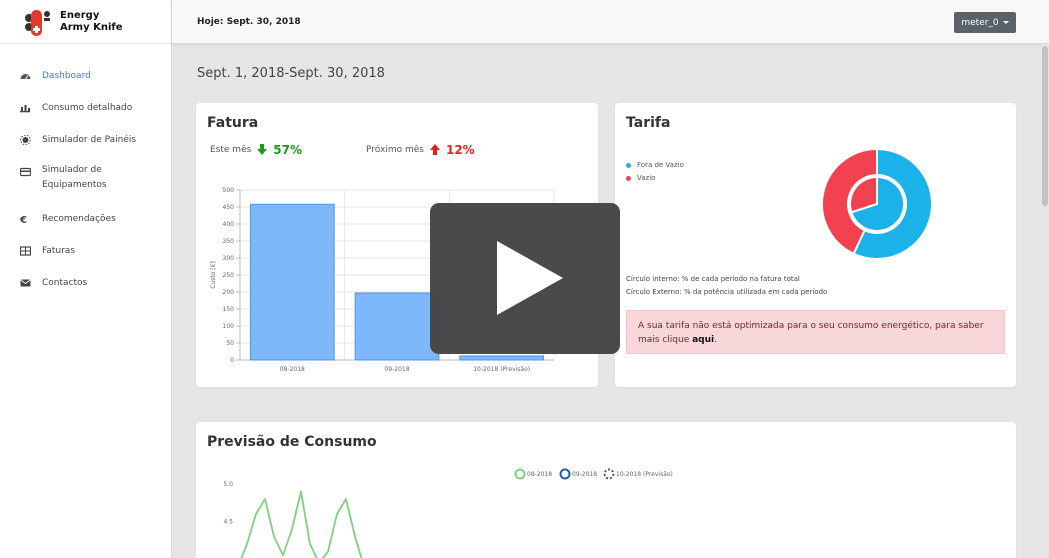 The width and height of the screenshot is (1049, 558). I want to click on sidebar-item-label: Simulador de Equipamentos, so click(74, 177).